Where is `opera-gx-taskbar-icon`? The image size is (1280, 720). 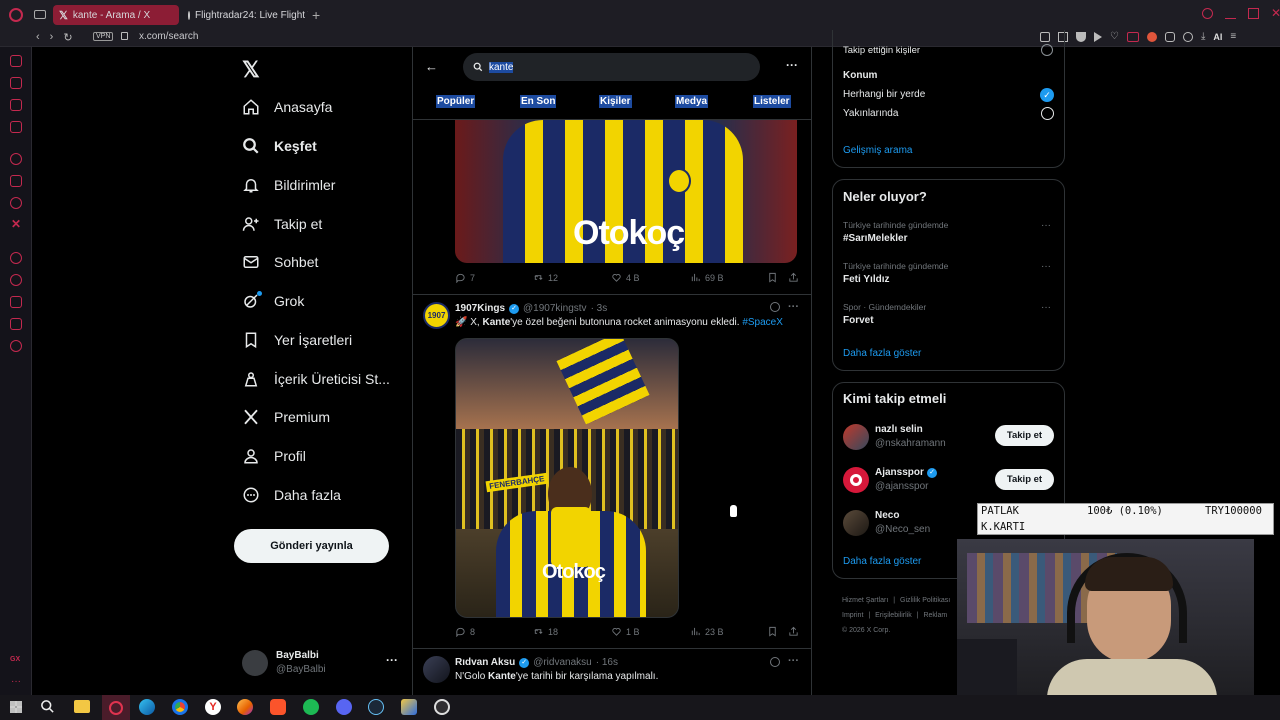 opera-gx-taskbar-icon is located at coordinates (116, 707).